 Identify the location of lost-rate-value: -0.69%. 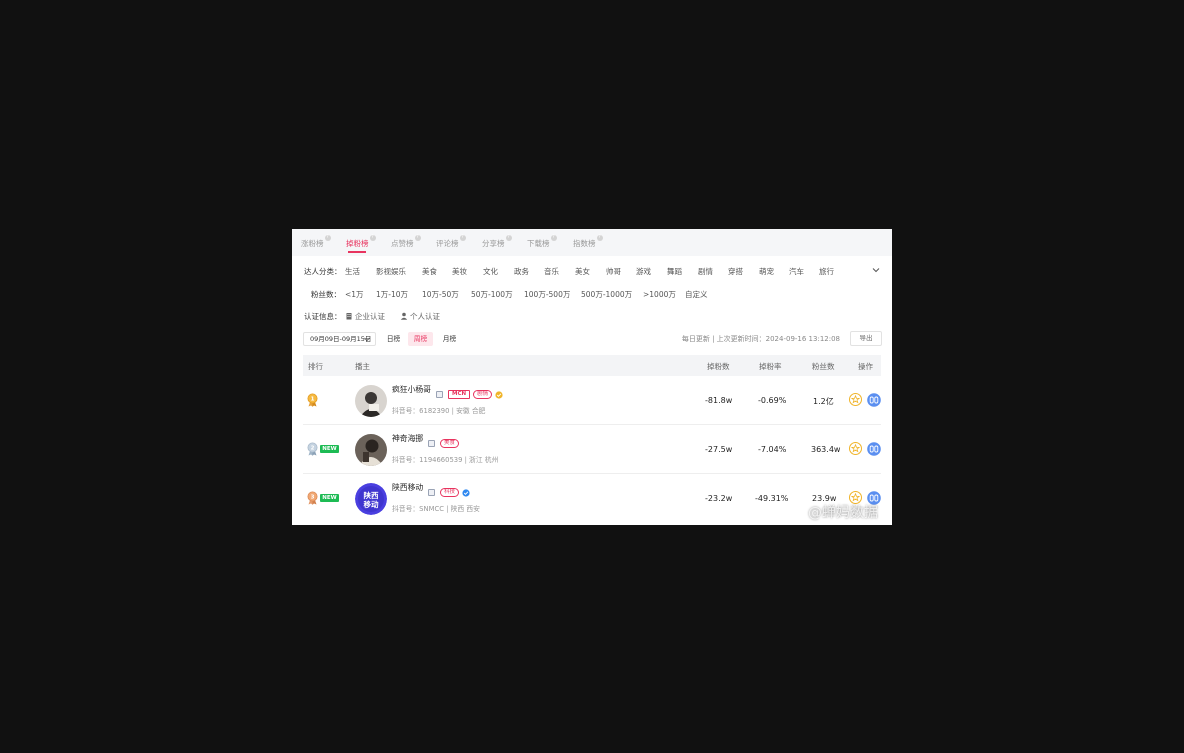
(772, 400).